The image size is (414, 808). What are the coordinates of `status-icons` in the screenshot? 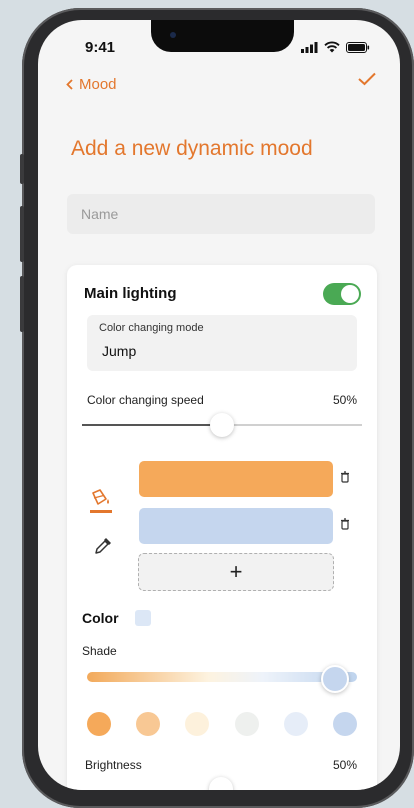 It's located at (335, 47).